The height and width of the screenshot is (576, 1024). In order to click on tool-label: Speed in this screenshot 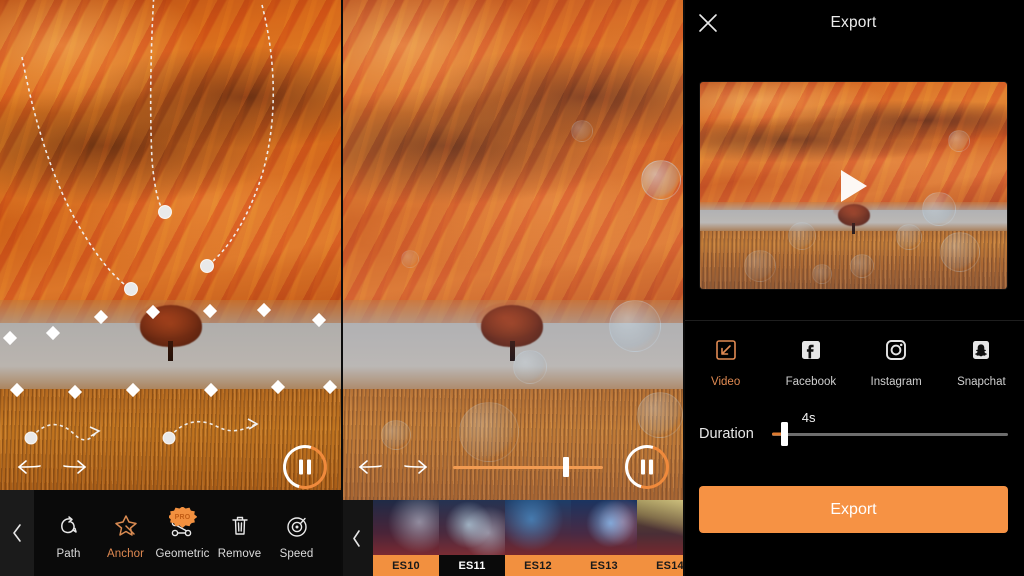, I will do `click(296, 553)`.